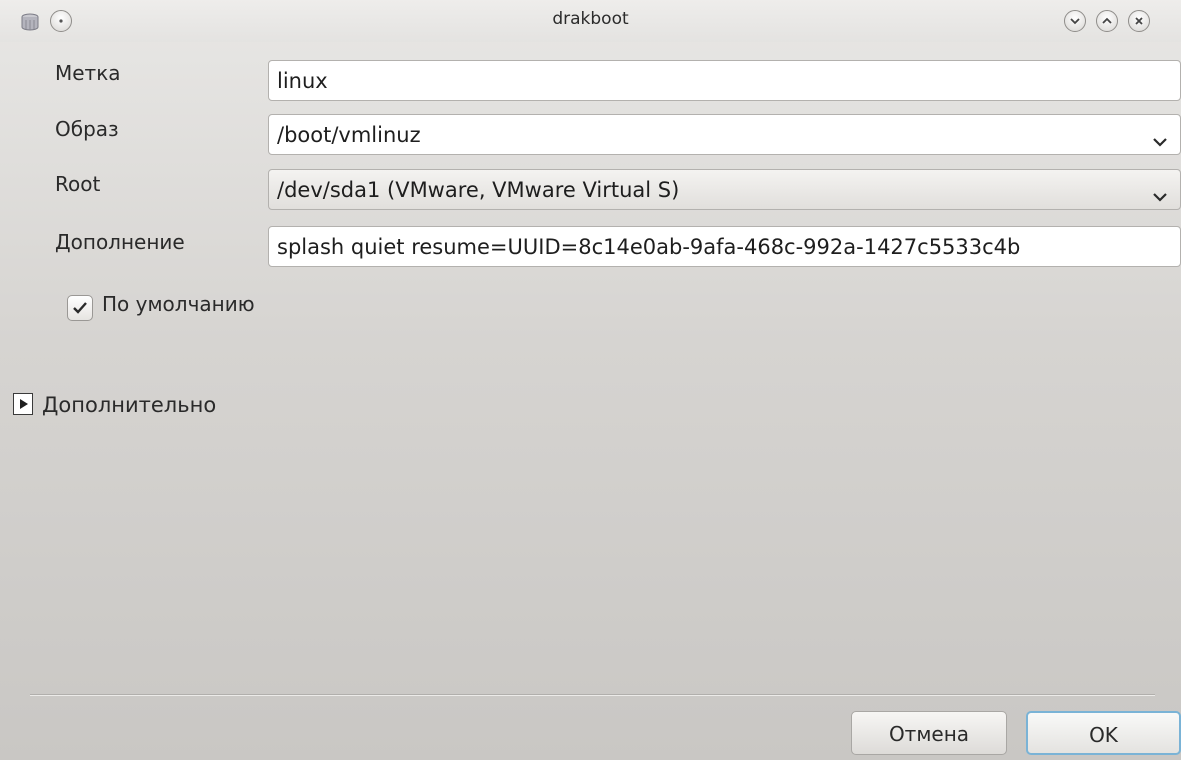  Describe the element at coordinates (80, 308) in the screenshot. I see `default-checkbox` at that location.